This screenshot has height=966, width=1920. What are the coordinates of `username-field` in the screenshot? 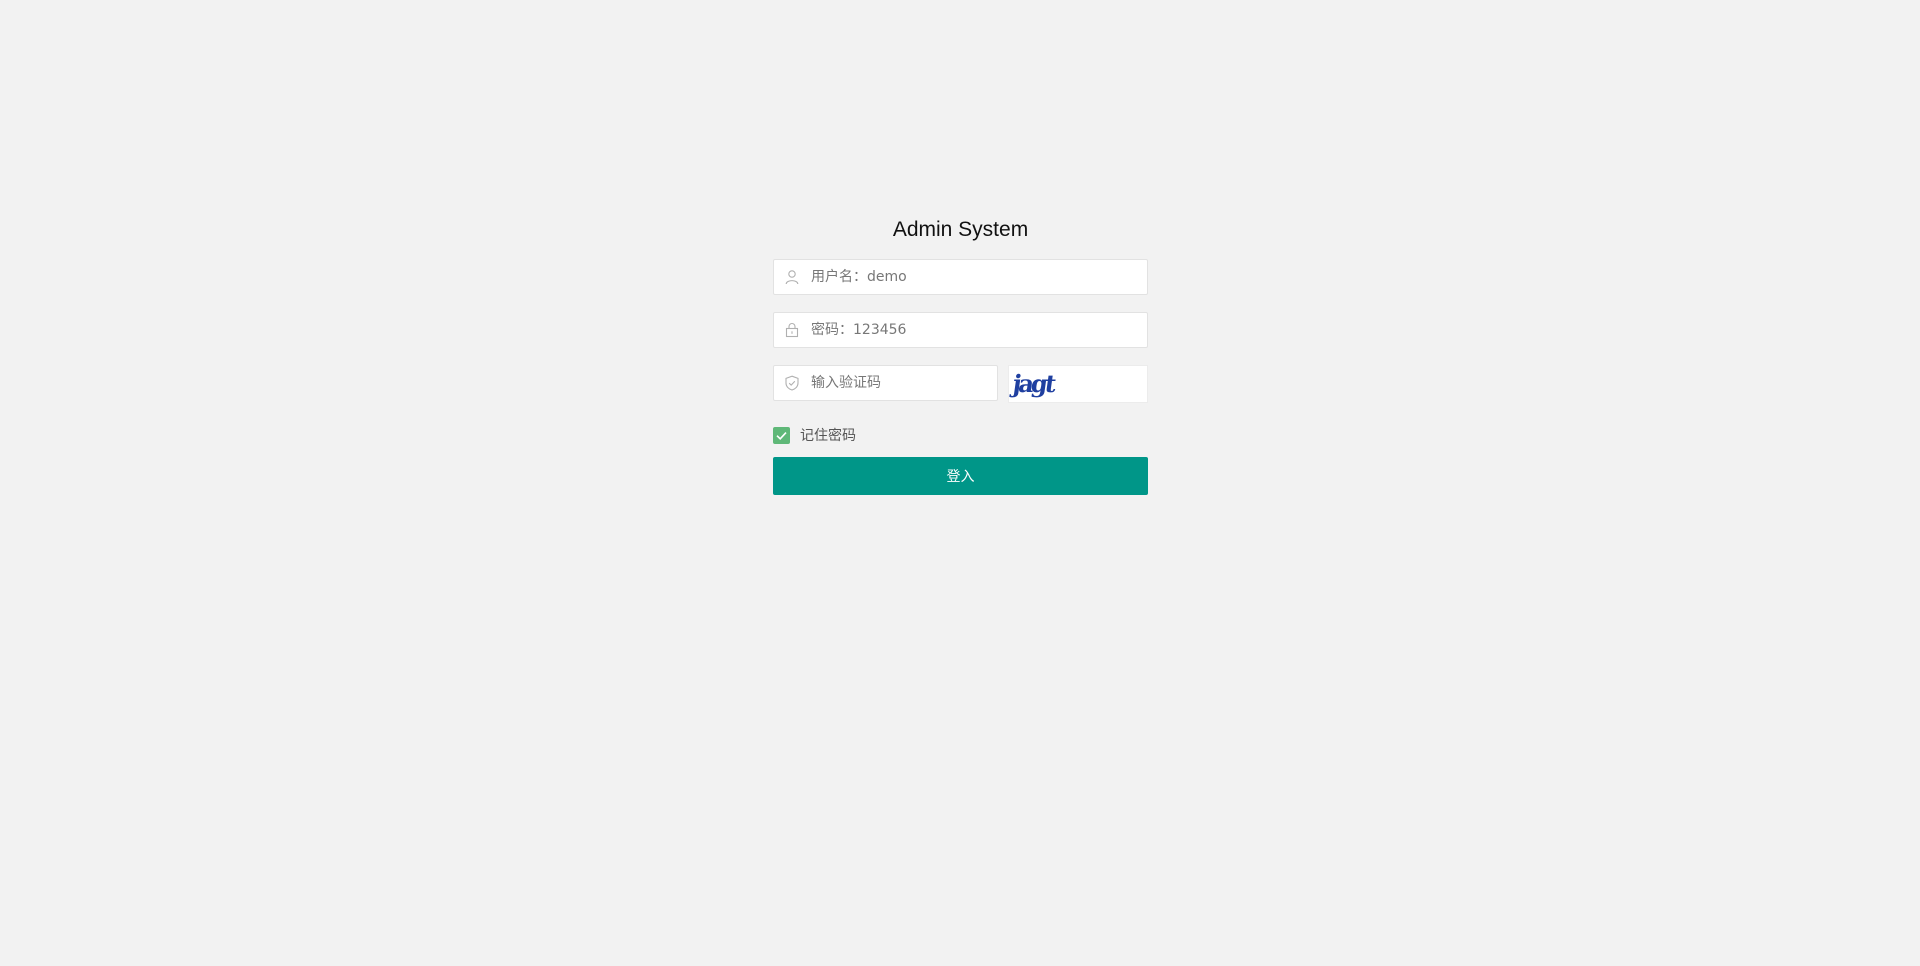 It's located at (960, 277).